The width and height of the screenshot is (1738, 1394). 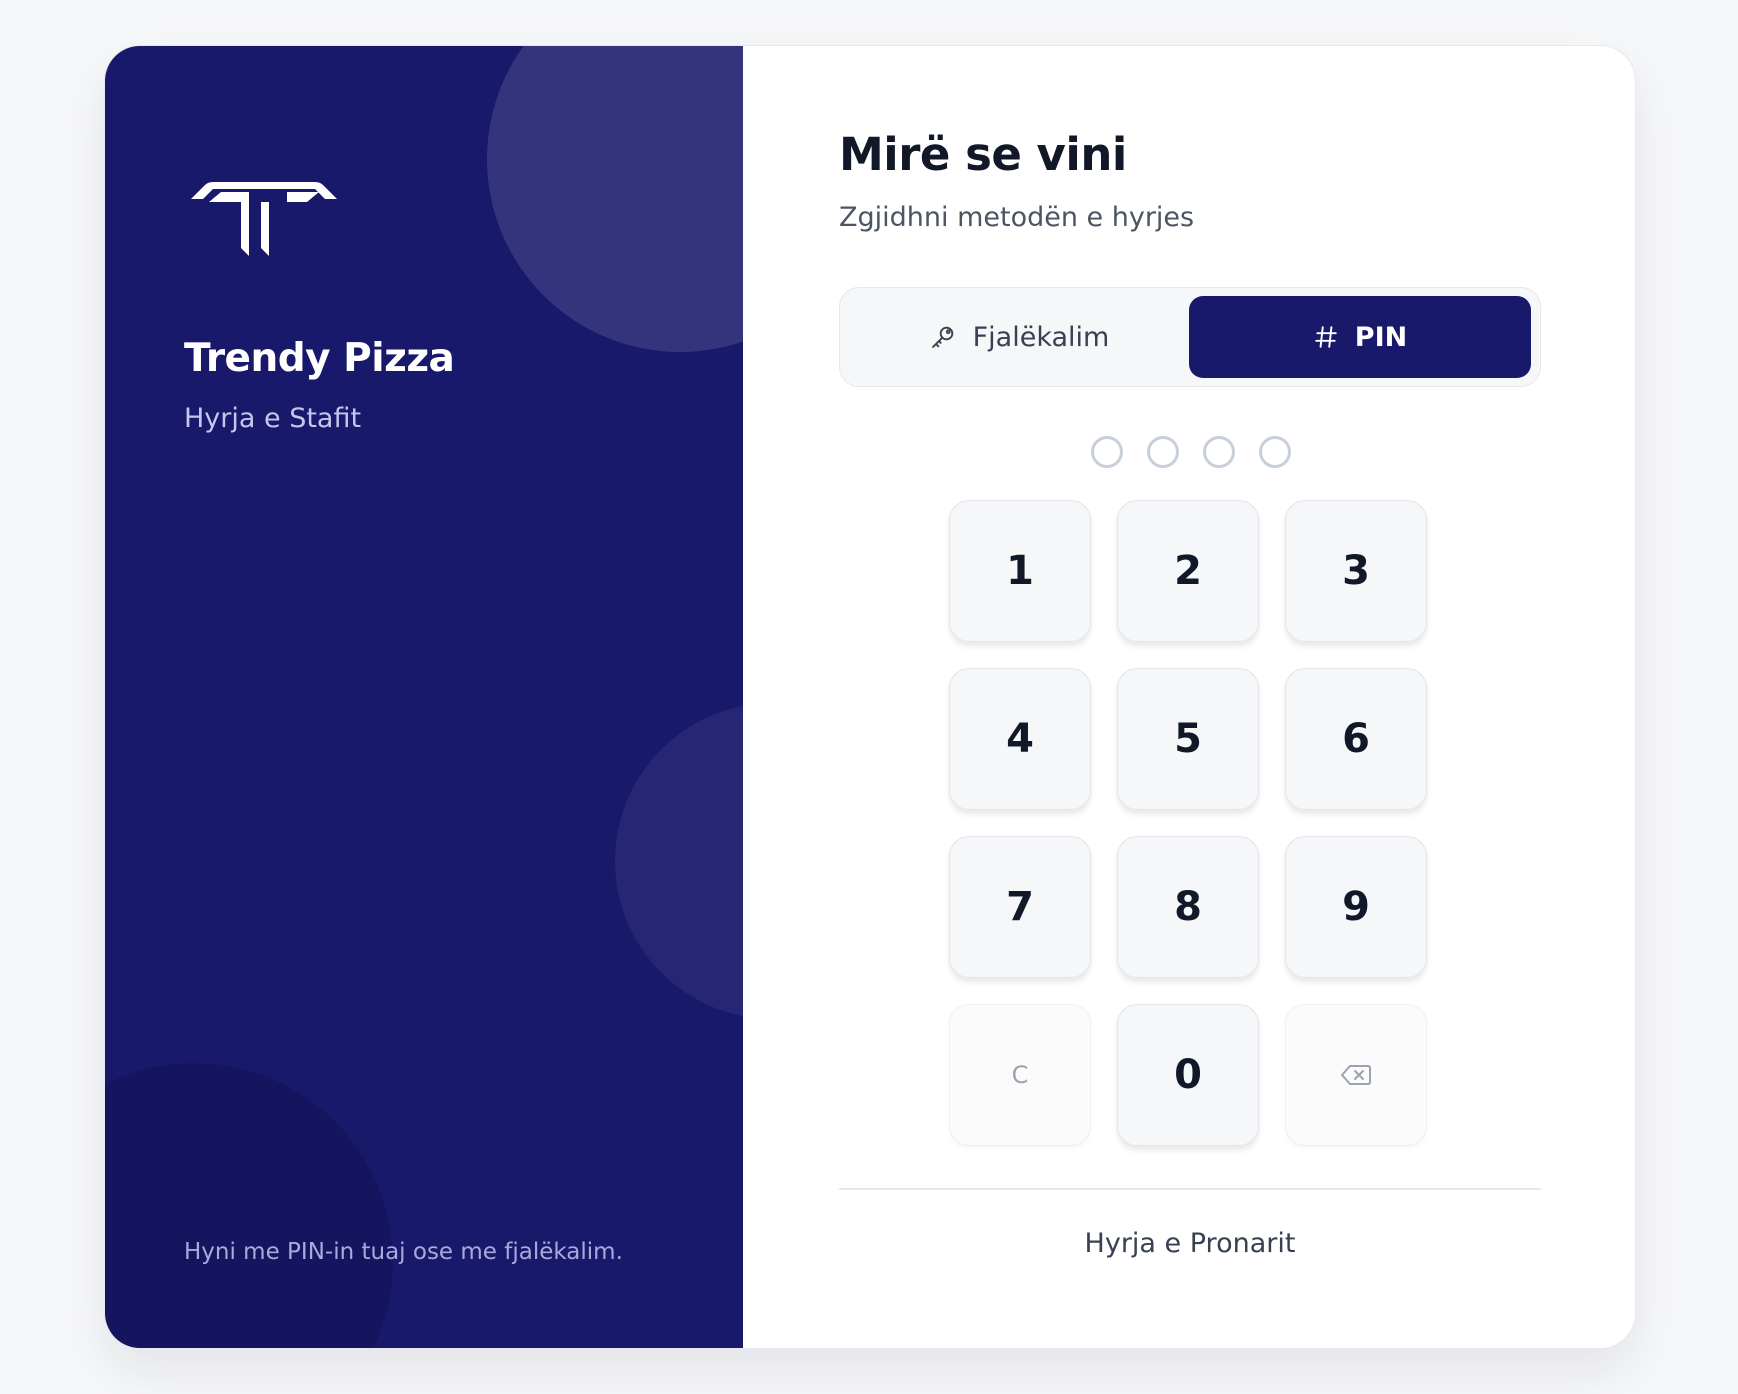 I want to click on hash-icon, so click(x=1326, y=337).